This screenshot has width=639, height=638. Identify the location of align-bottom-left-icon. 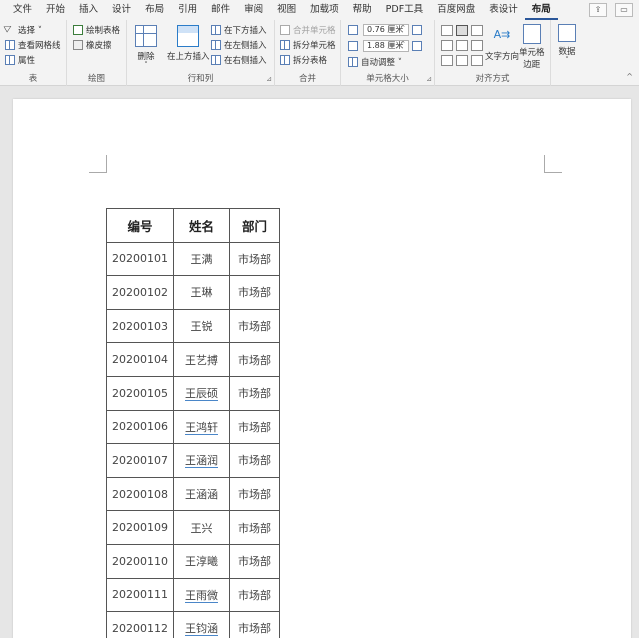
(447, 60).